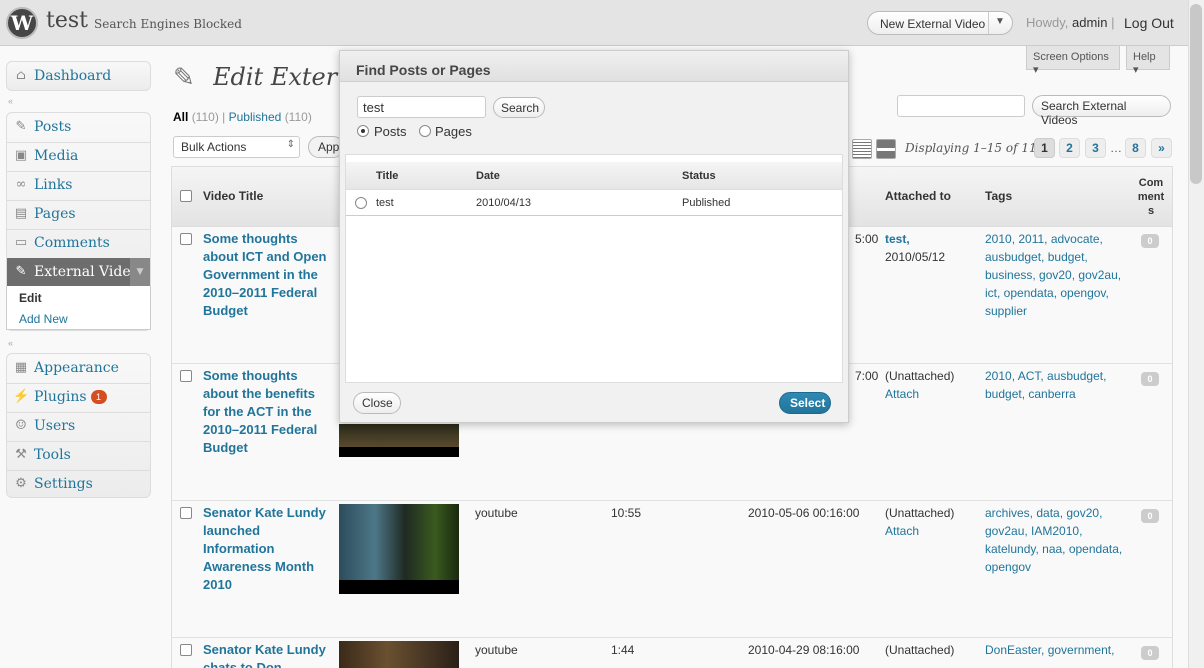 This screenshot has width=1204, height=668. What do you see at coordinates (53, 127) in the screenshot?
I see `sidebar-item-label: Posts` at bounding box center [53, 127].